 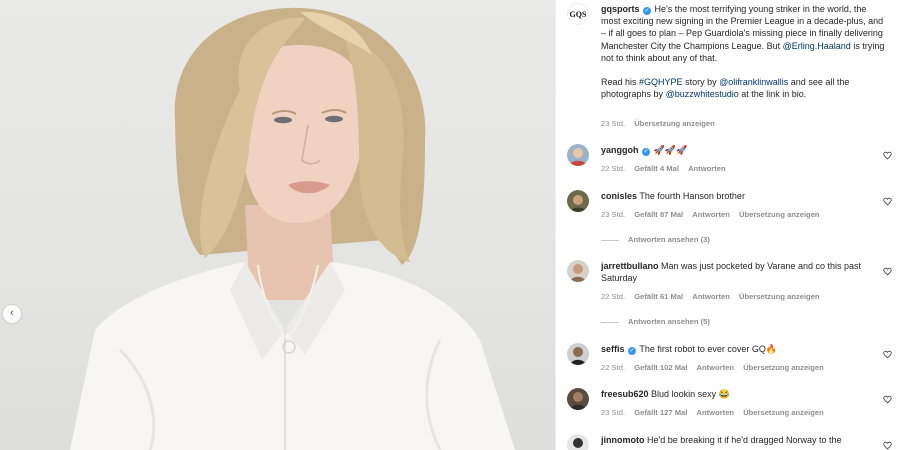 I want to click on author-logo-text: GQS, so click(x=578, y=14).